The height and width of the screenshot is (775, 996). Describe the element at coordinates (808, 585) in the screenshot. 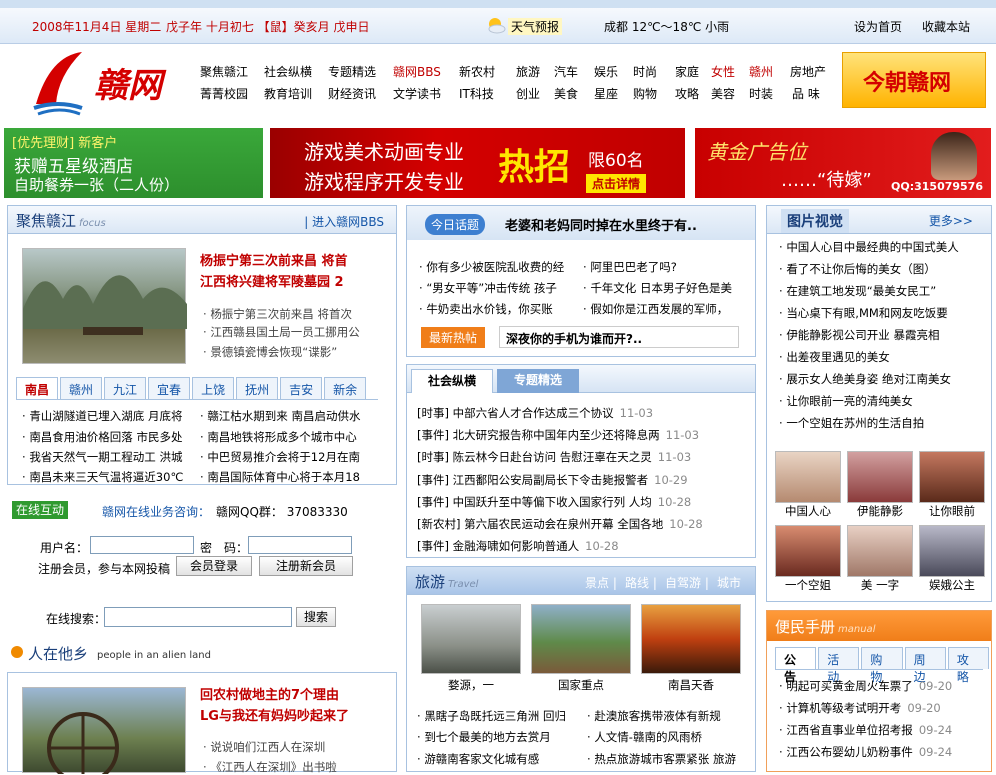

I see `photo-caption: 一个空姐` at that location.